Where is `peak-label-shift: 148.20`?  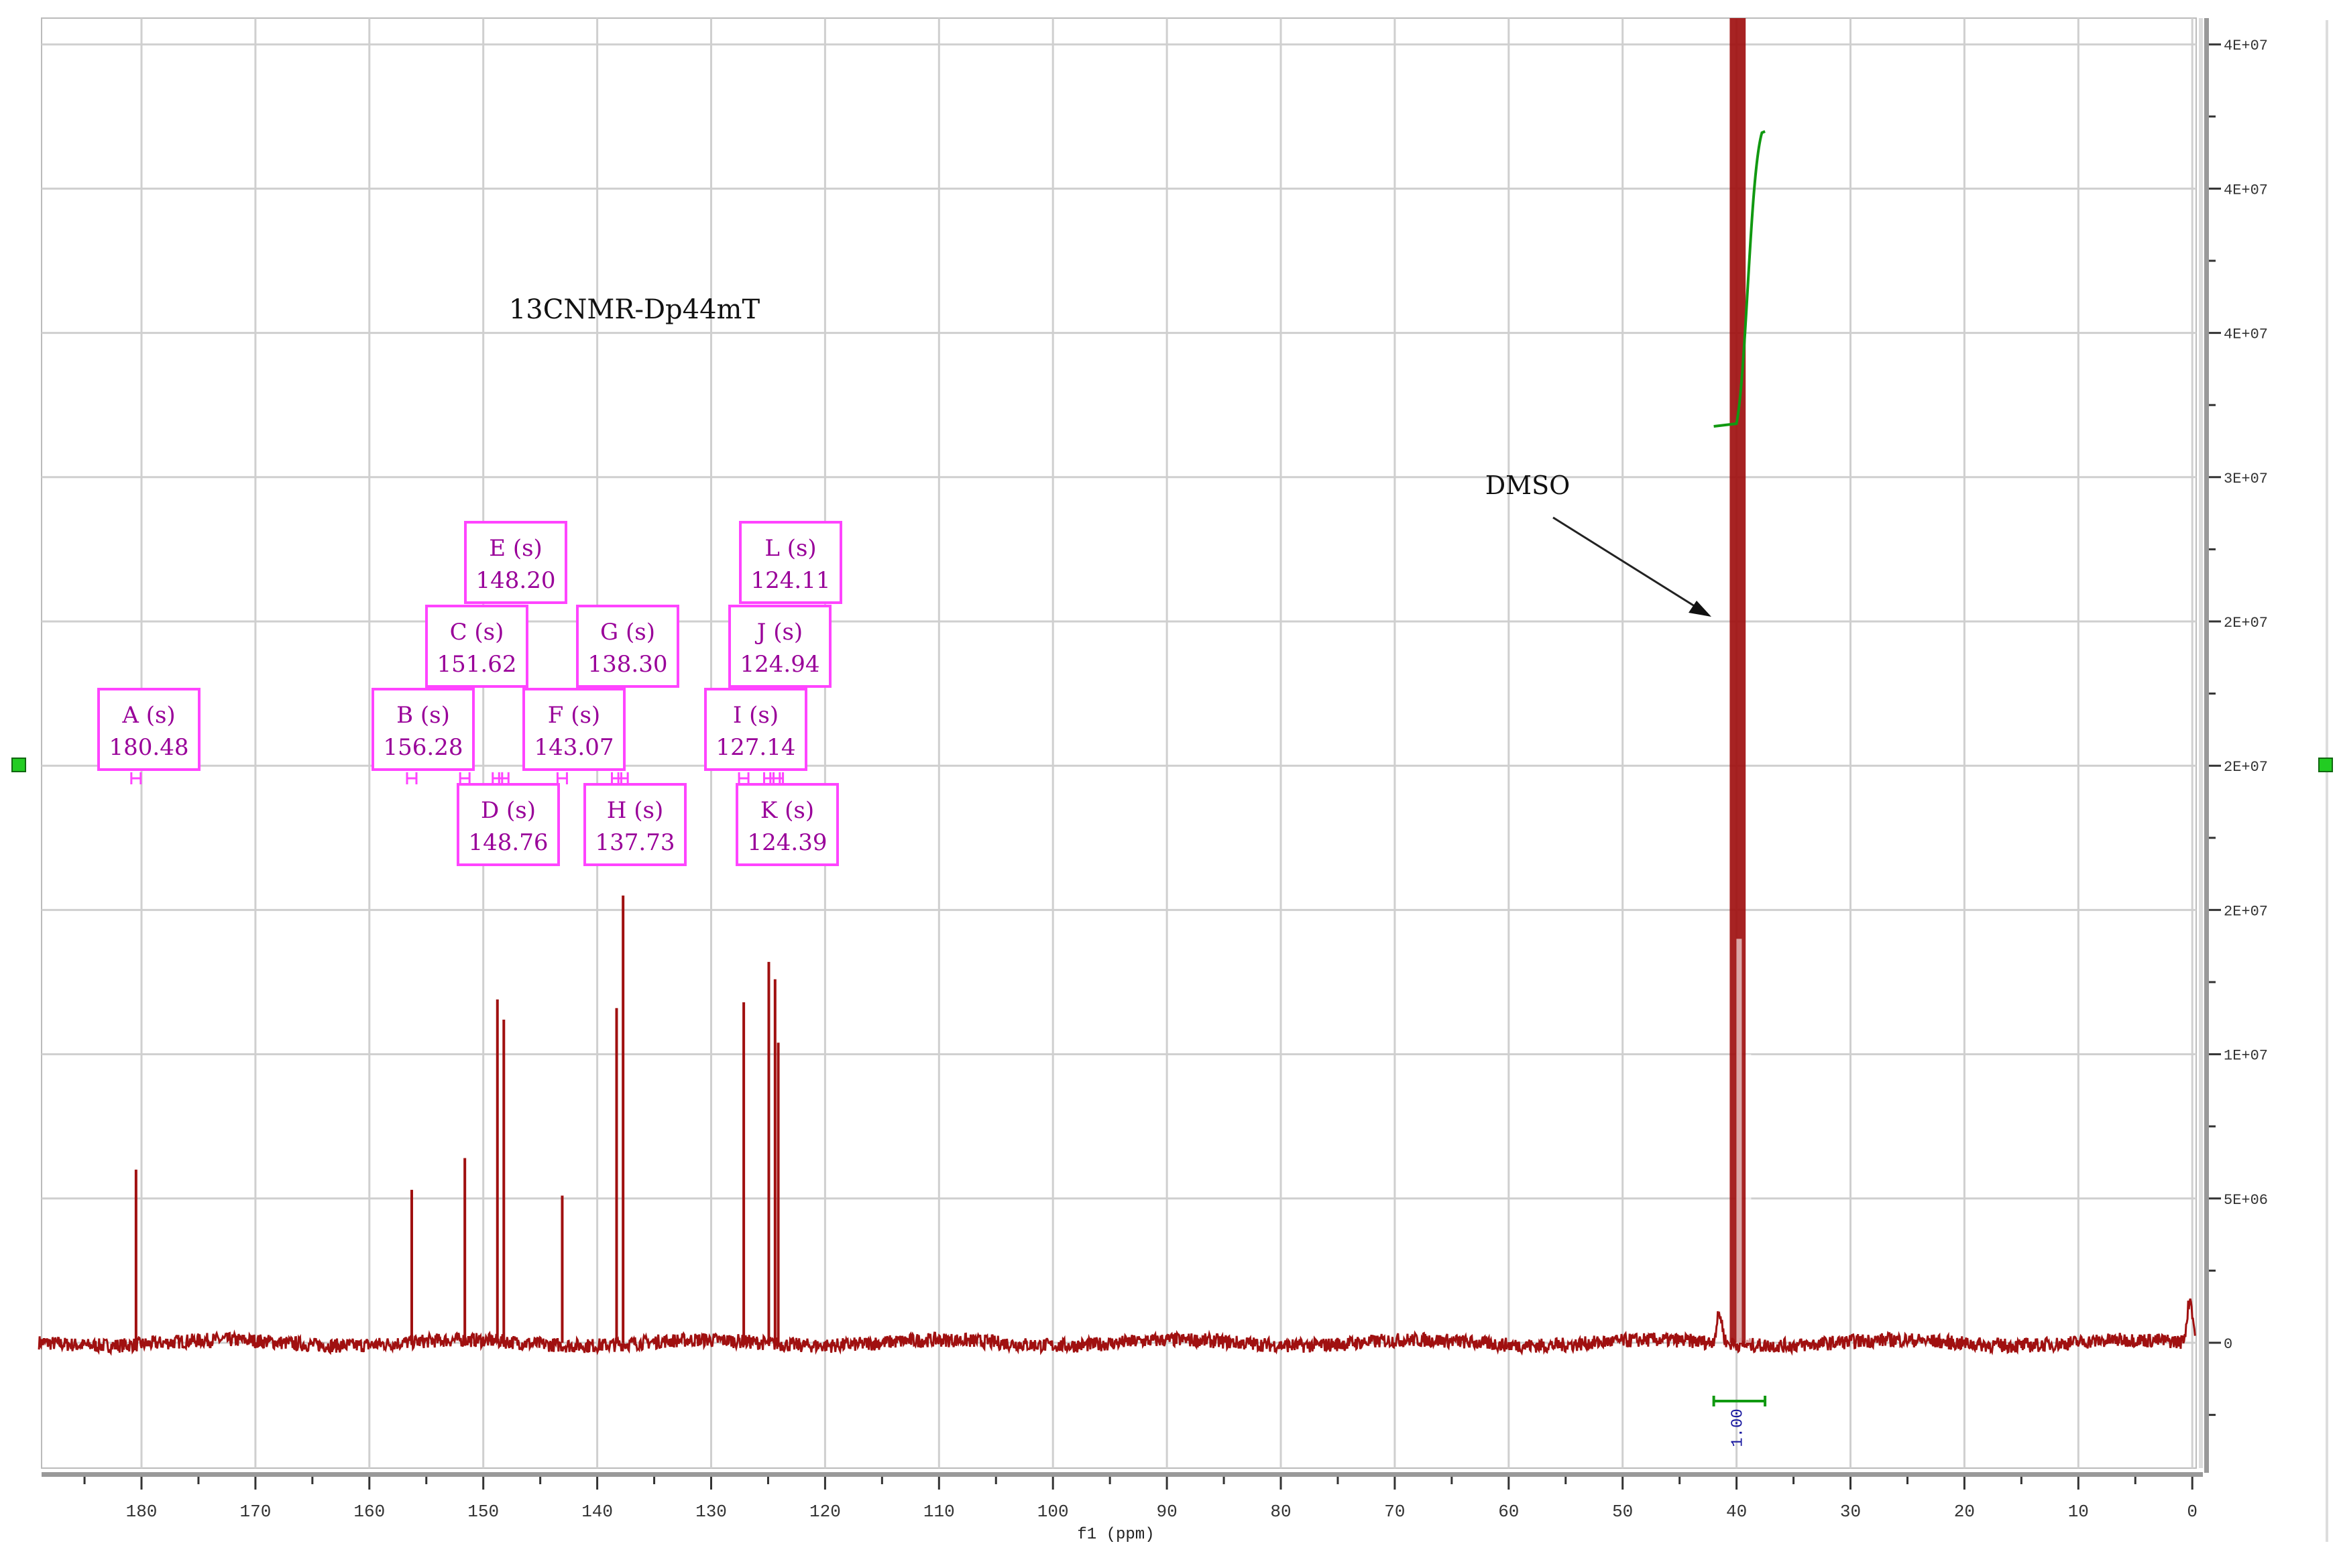 peak-label-shift: 148.20 is located at coordinates (516, 580).